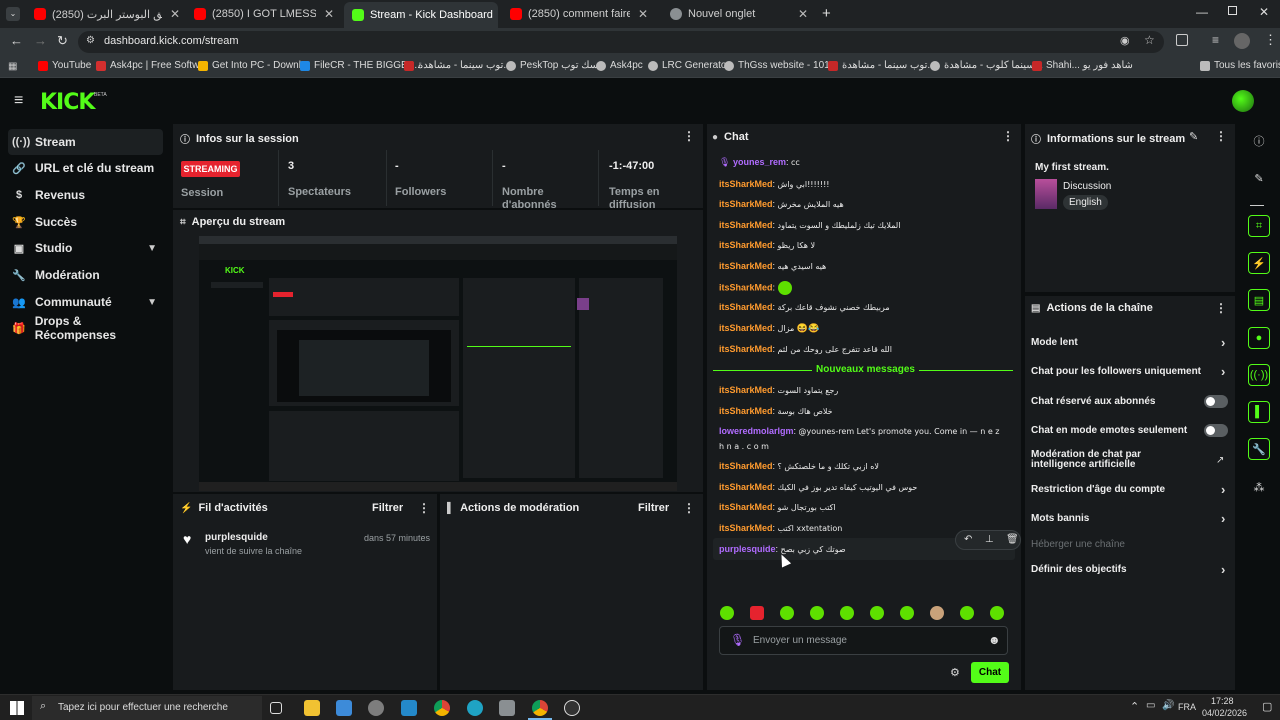 This screenshot has width=1280, height=720. What do you see at coordinates (1259, 178) in the screenshot?
I see `edit-rail-icon: ✎` at bounding box center [1259, 178].